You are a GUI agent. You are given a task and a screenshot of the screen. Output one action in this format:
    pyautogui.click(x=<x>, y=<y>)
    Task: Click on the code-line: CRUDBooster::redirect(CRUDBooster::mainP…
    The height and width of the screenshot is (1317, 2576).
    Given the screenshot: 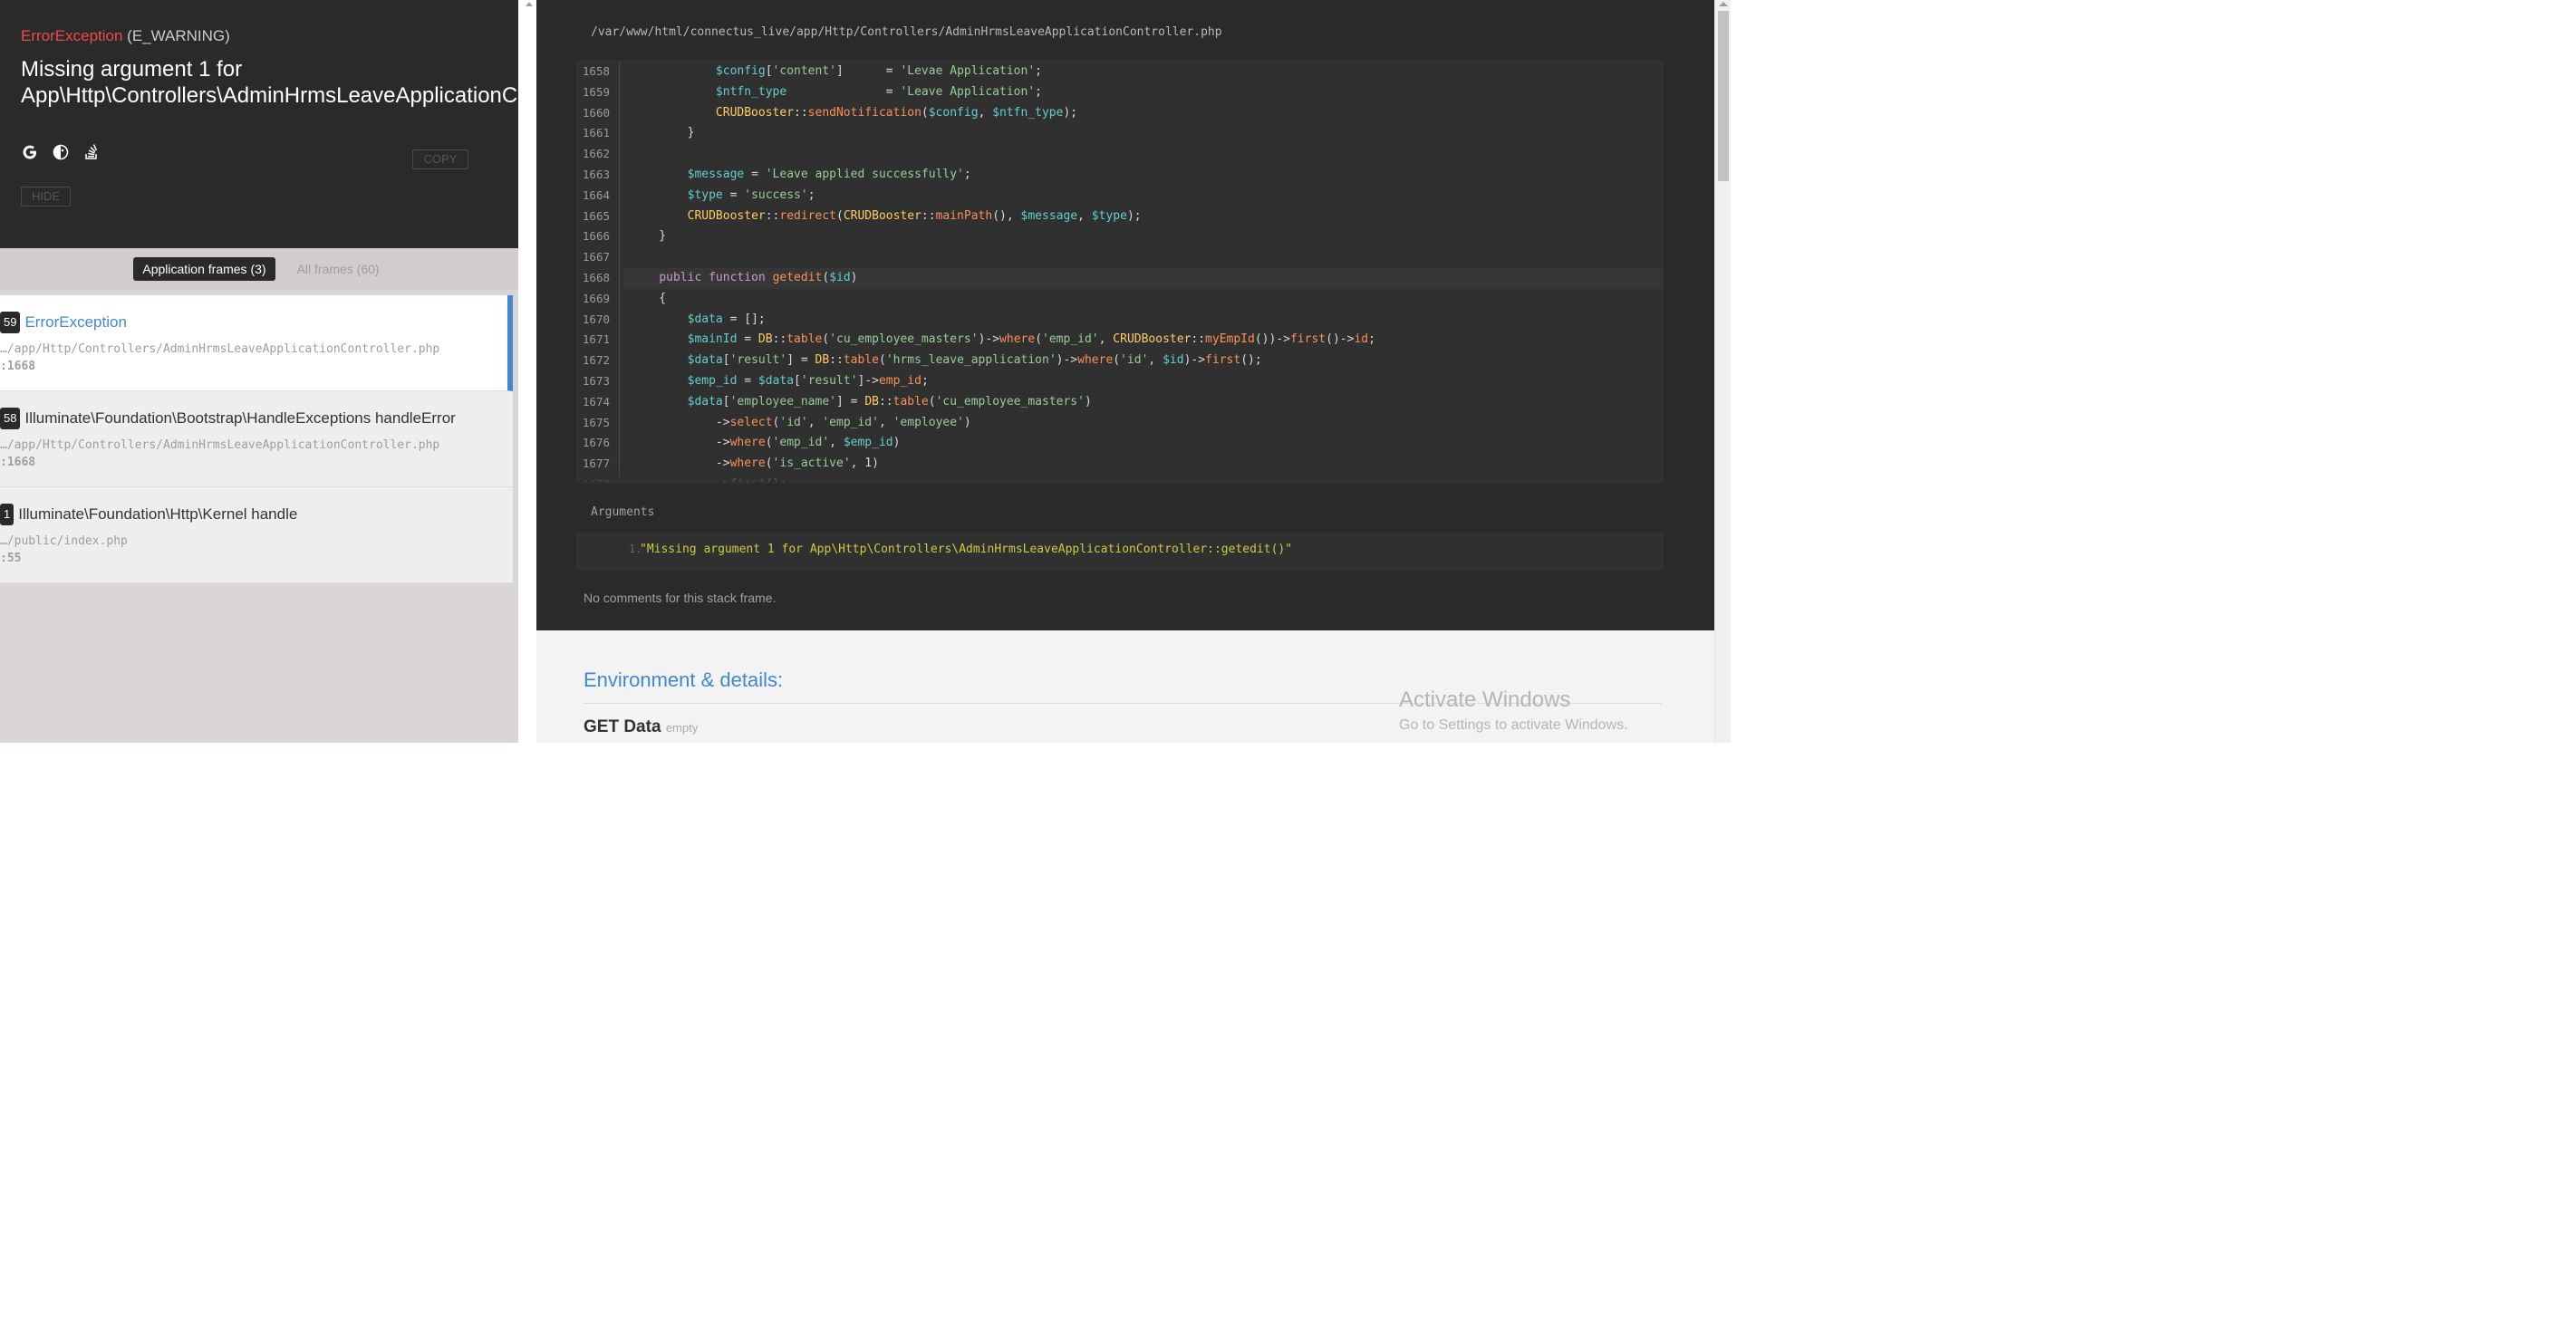 What is the action you would take?
    pyautogui.click(x=914, y=216)
    